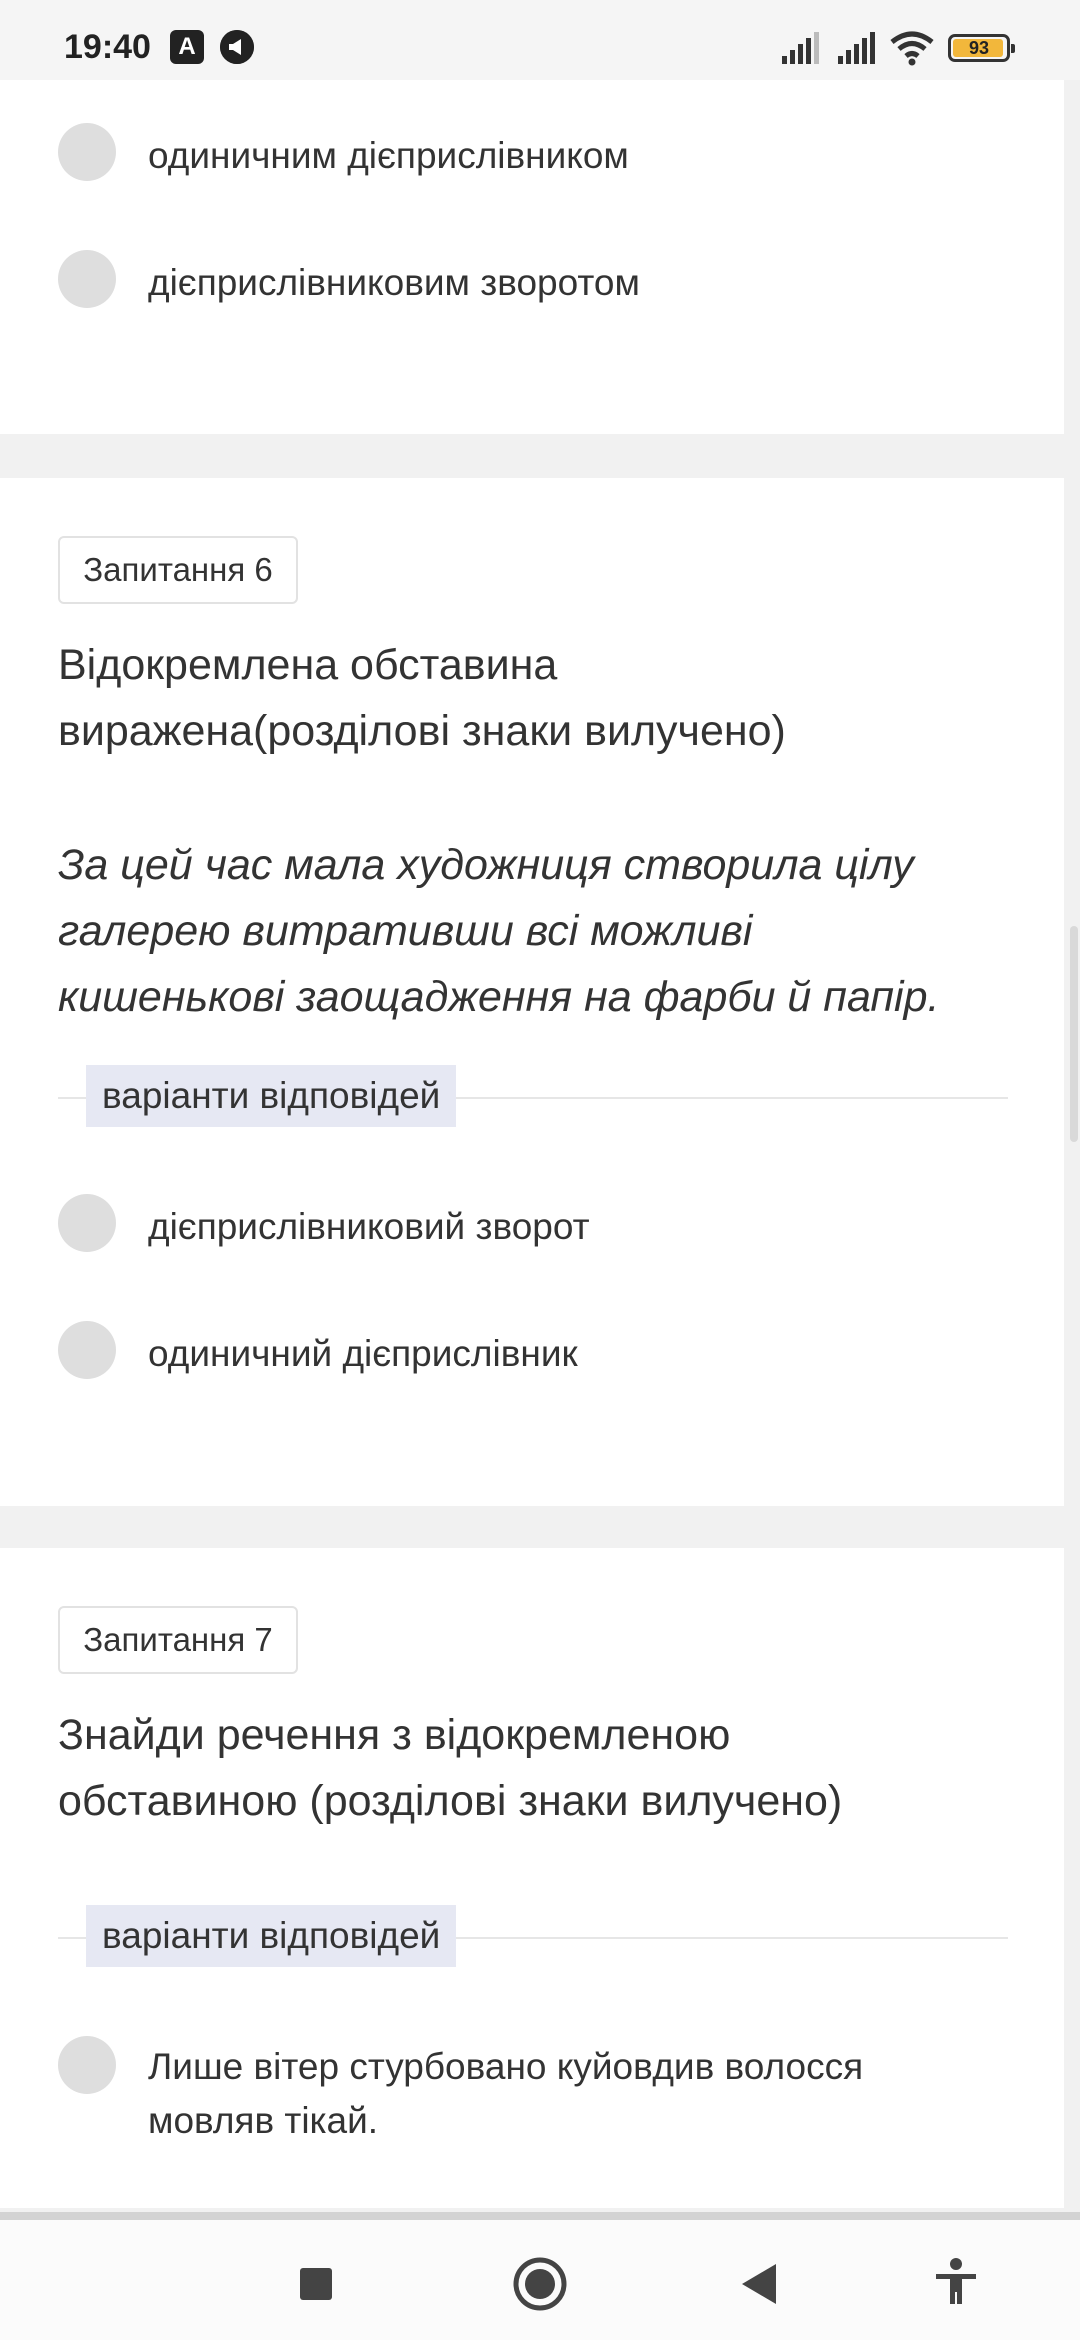  Describe the element at coordinates (405, 931) in the screenshot. I see `question-sentence-line: галерею витративши всі можливі` at that location.